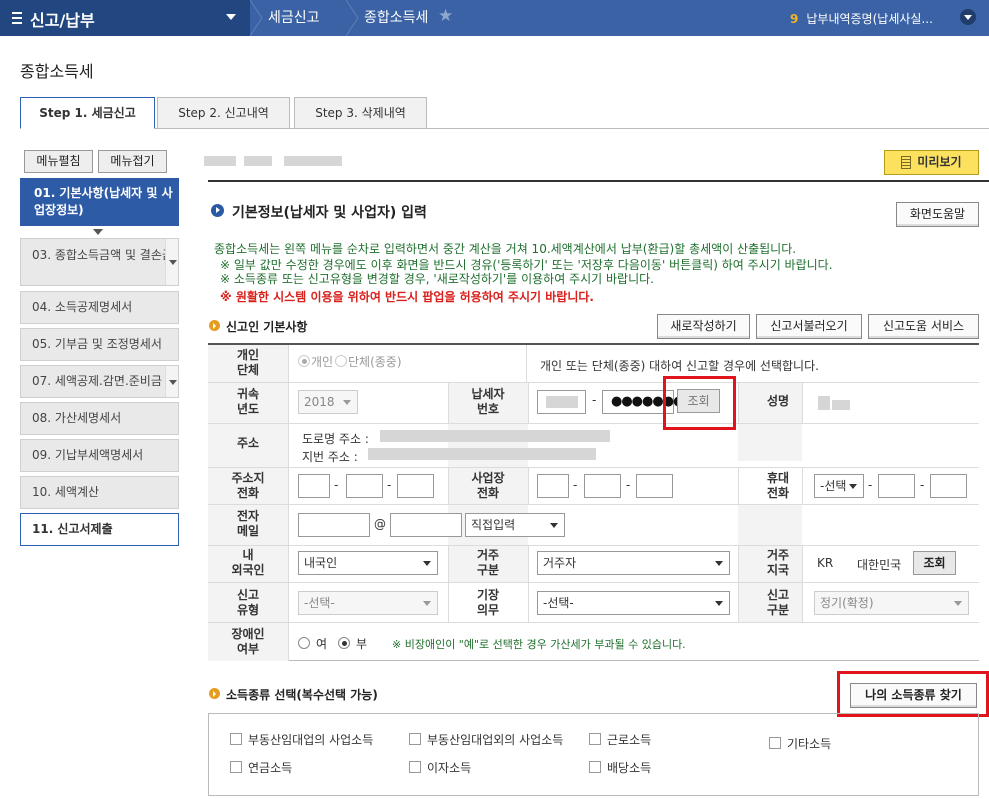 This screenshot has height=799, width=989. What do you see at coordinates (593, 545) in the screenshot?
I see `row-divider` at bounding box center [593, 545].